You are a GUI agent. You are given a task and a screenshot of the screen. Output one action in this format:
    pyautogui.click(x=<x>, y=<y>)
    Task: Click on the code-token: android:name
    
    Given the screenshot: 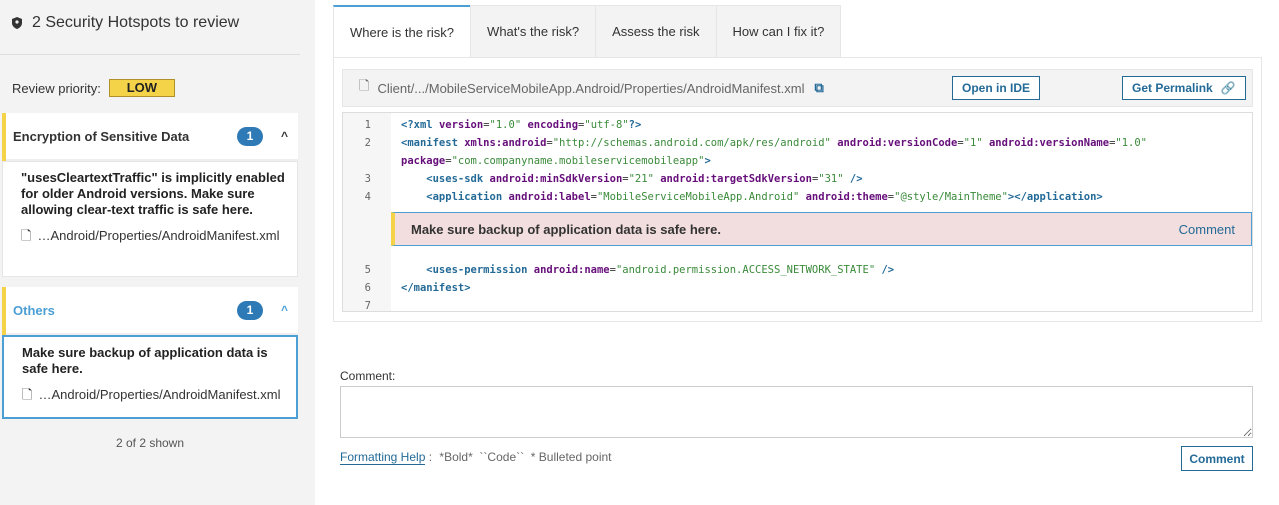 What is the action you would take?
    pyautogui.click(x=571, y=270)
    